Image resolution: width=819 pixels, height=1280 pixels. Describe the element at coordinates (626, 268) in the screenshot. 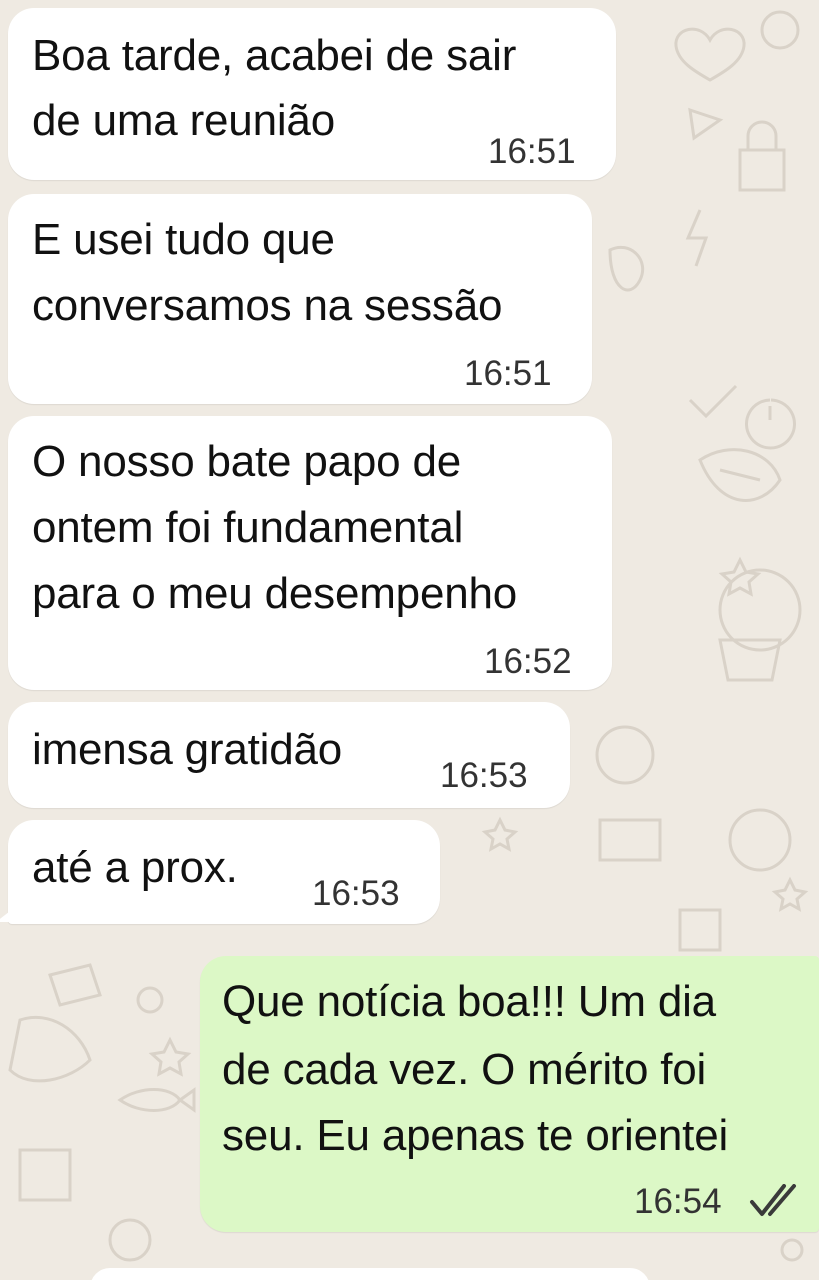

I see `hand-doodle-icon` at that location.